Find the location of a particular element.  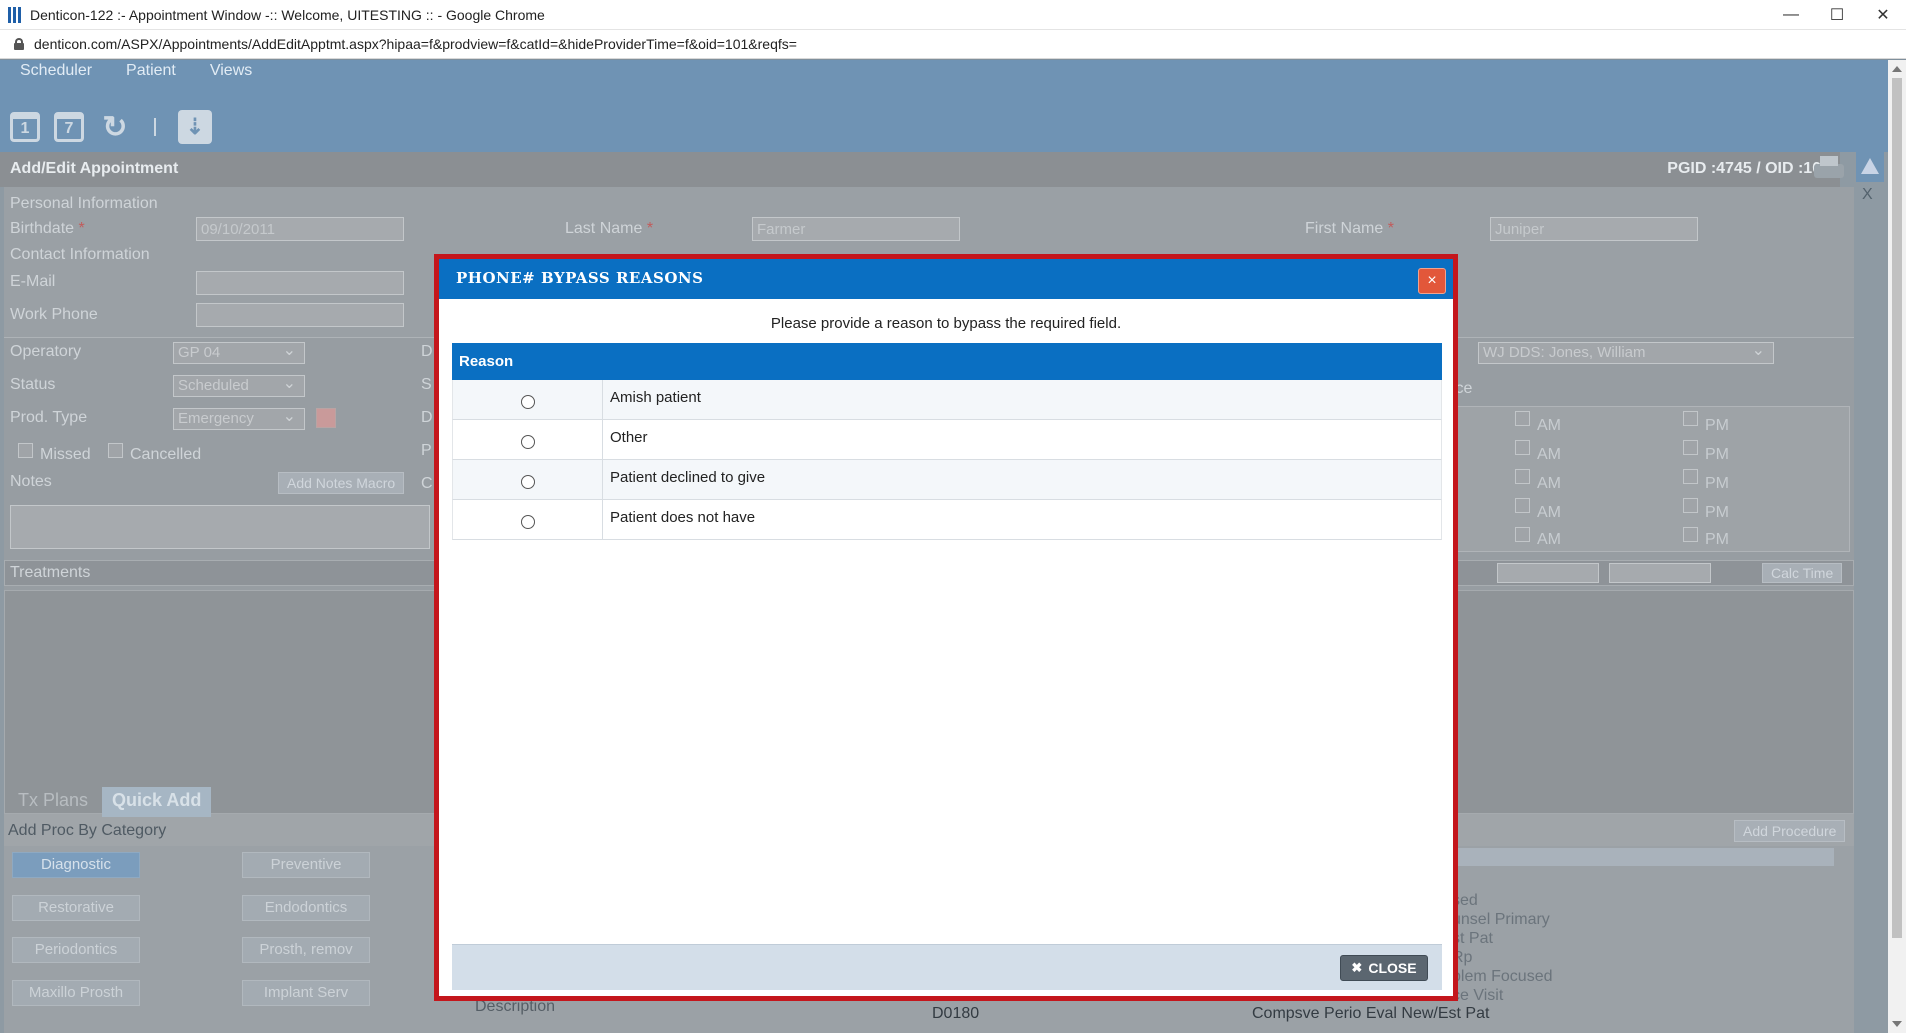

side-close-icon: X is located at coordinates (1867, 195).